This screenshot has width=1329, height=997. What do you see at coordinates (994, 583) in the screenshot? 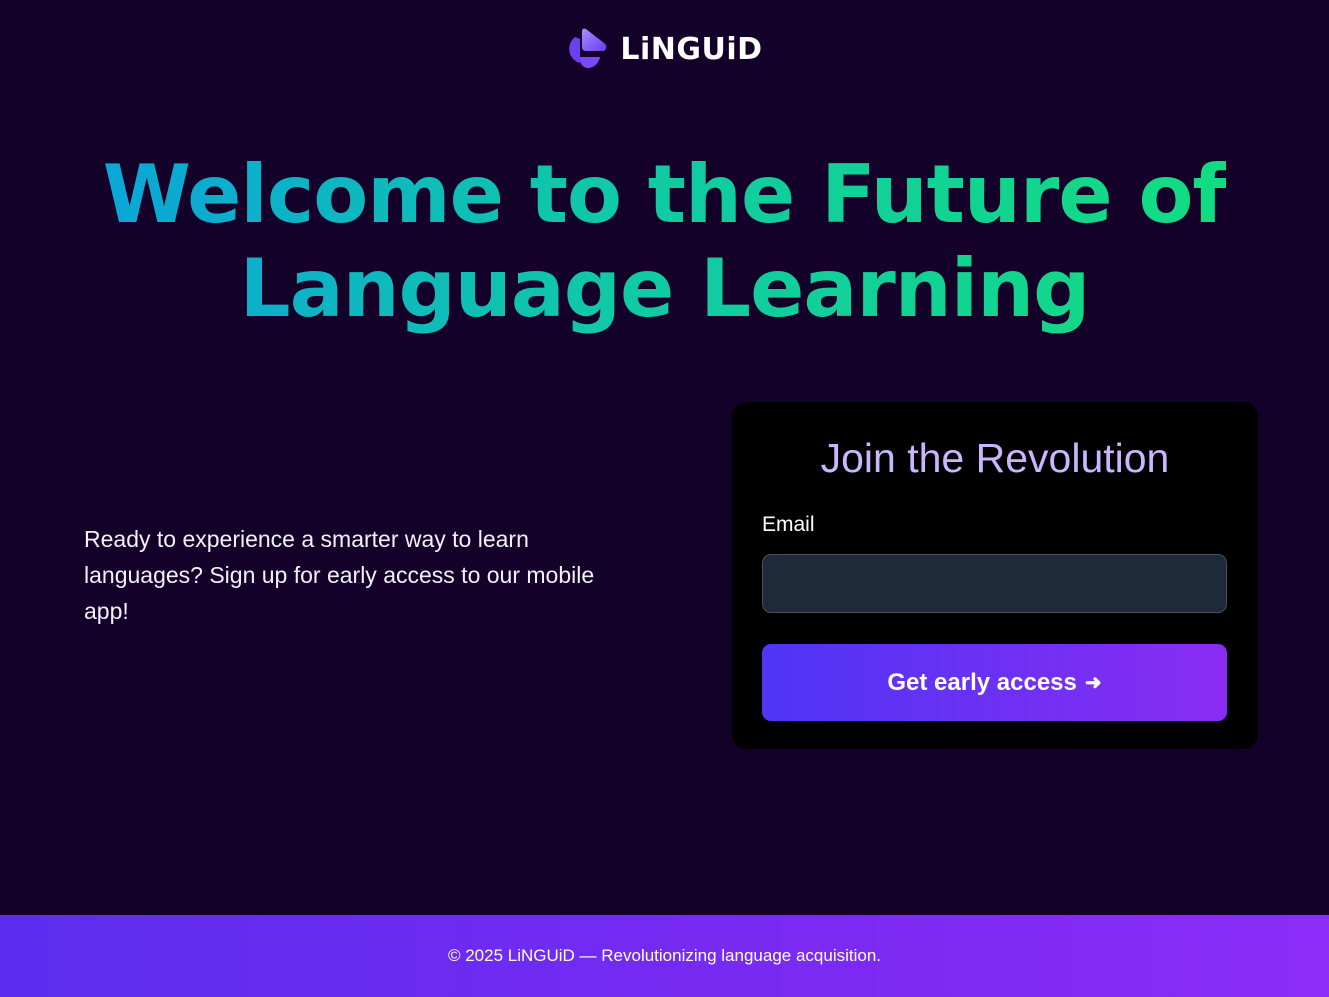
I see `email-field` at bounding box center [994, 583].